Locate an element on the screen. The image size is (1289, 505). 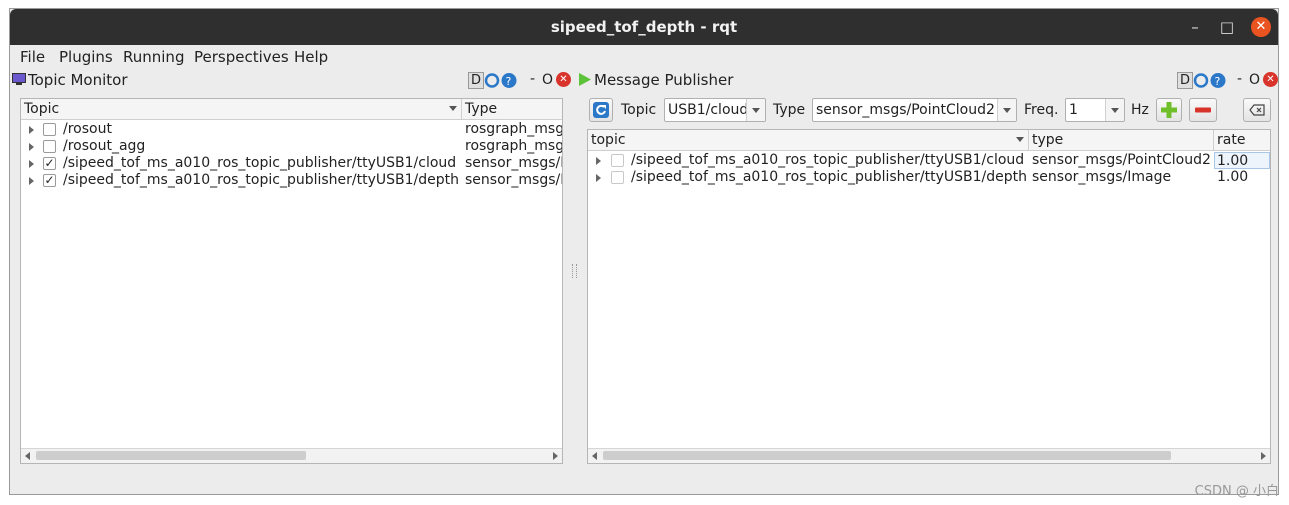
row-type: sensor_msgs/F is located at coordinates (513, 163).